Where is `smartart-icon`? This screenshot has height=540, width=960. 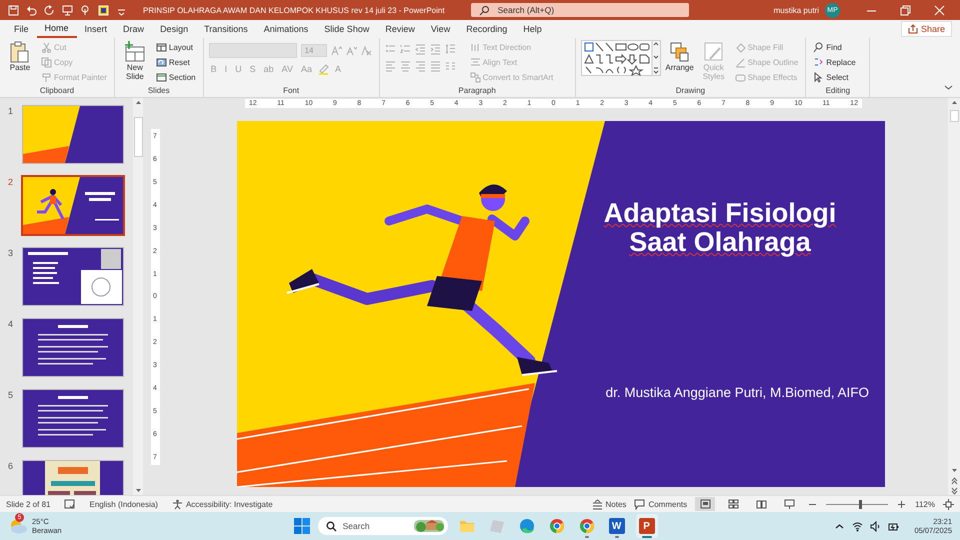
smartart-icon is located at coordinates (475, 77).